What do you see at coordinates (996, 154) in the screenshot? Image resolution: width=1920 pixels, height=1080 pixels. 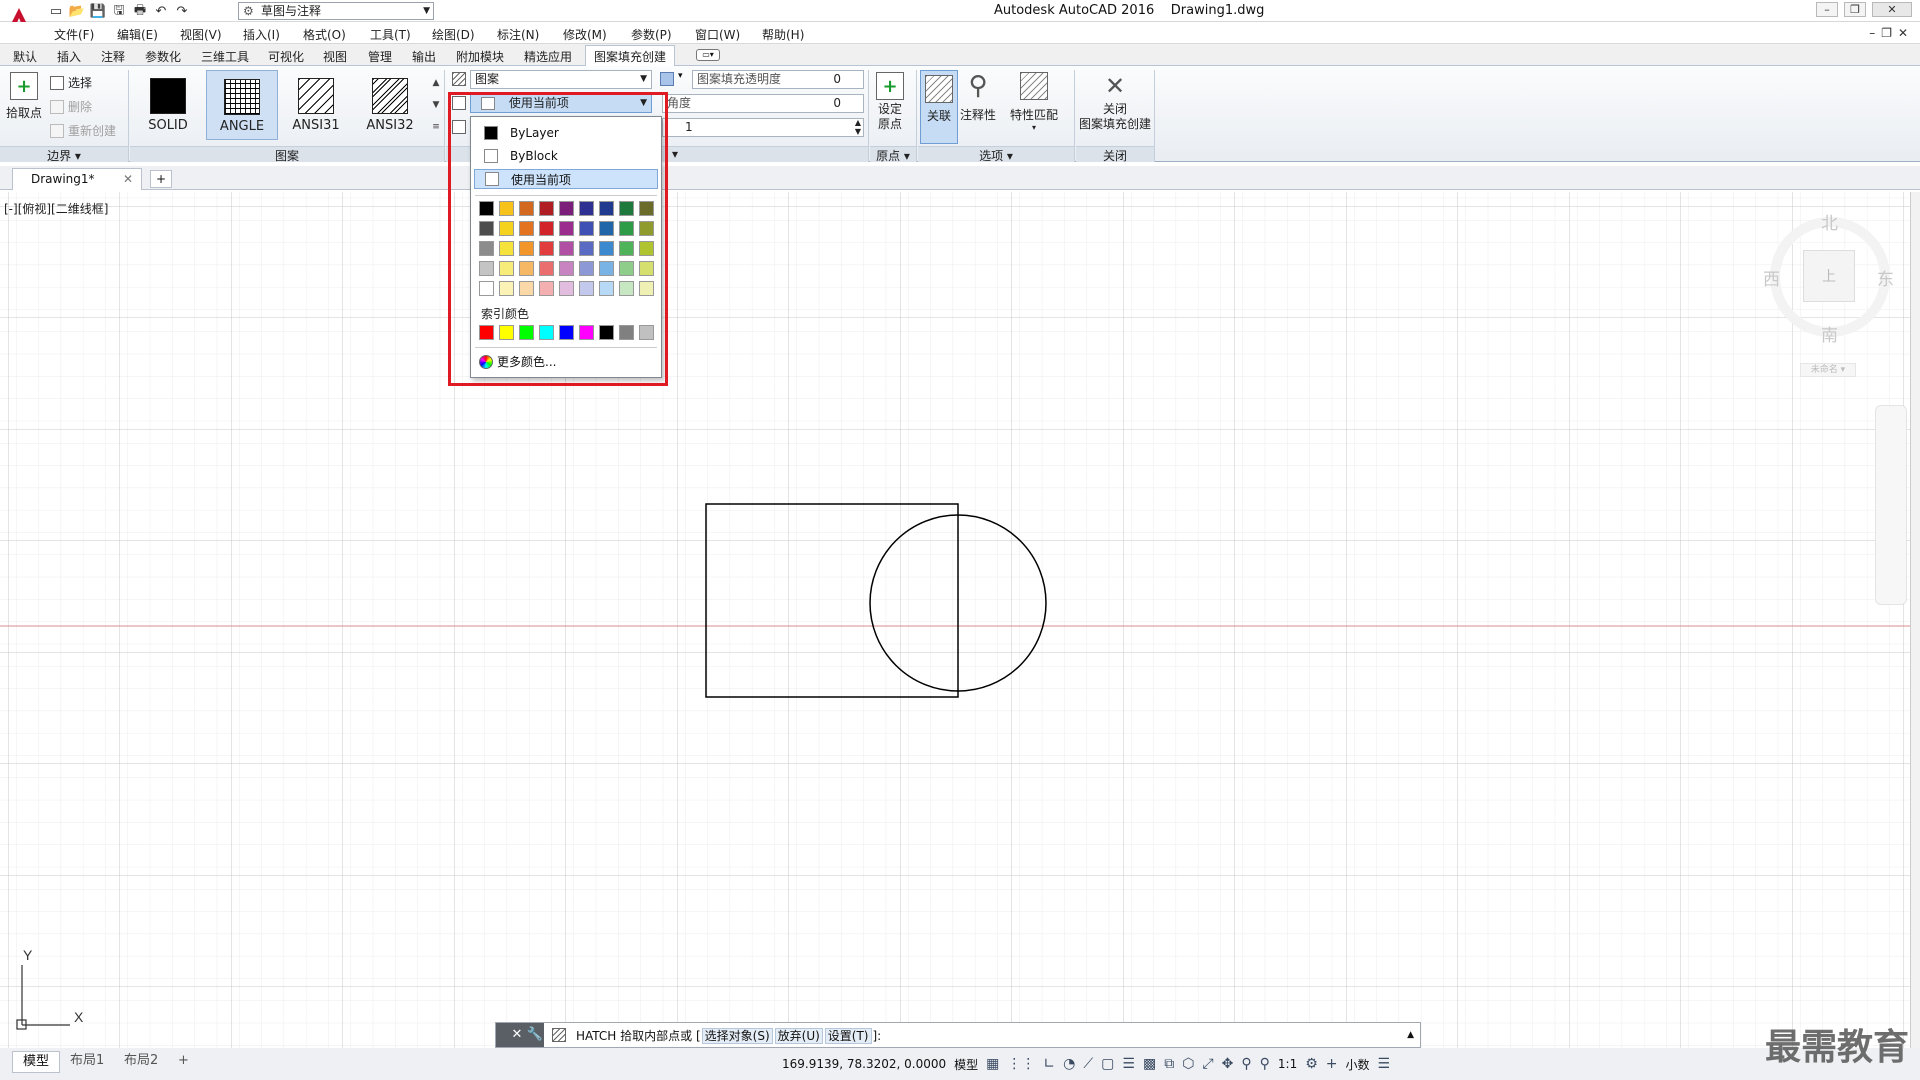 I see `options-panel-title: 选项 ▾` at bounding box center [996, 154].